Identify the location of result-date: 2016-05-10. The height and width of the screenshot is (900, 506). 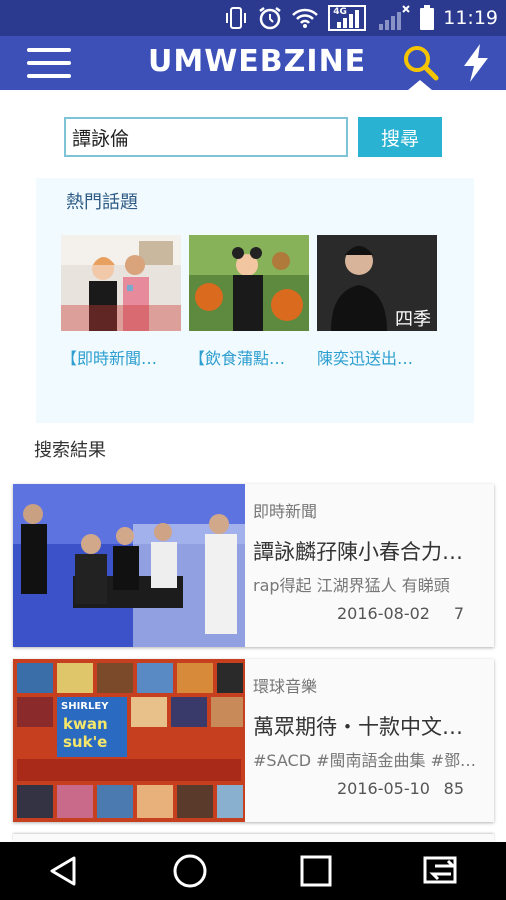
(383, 788).